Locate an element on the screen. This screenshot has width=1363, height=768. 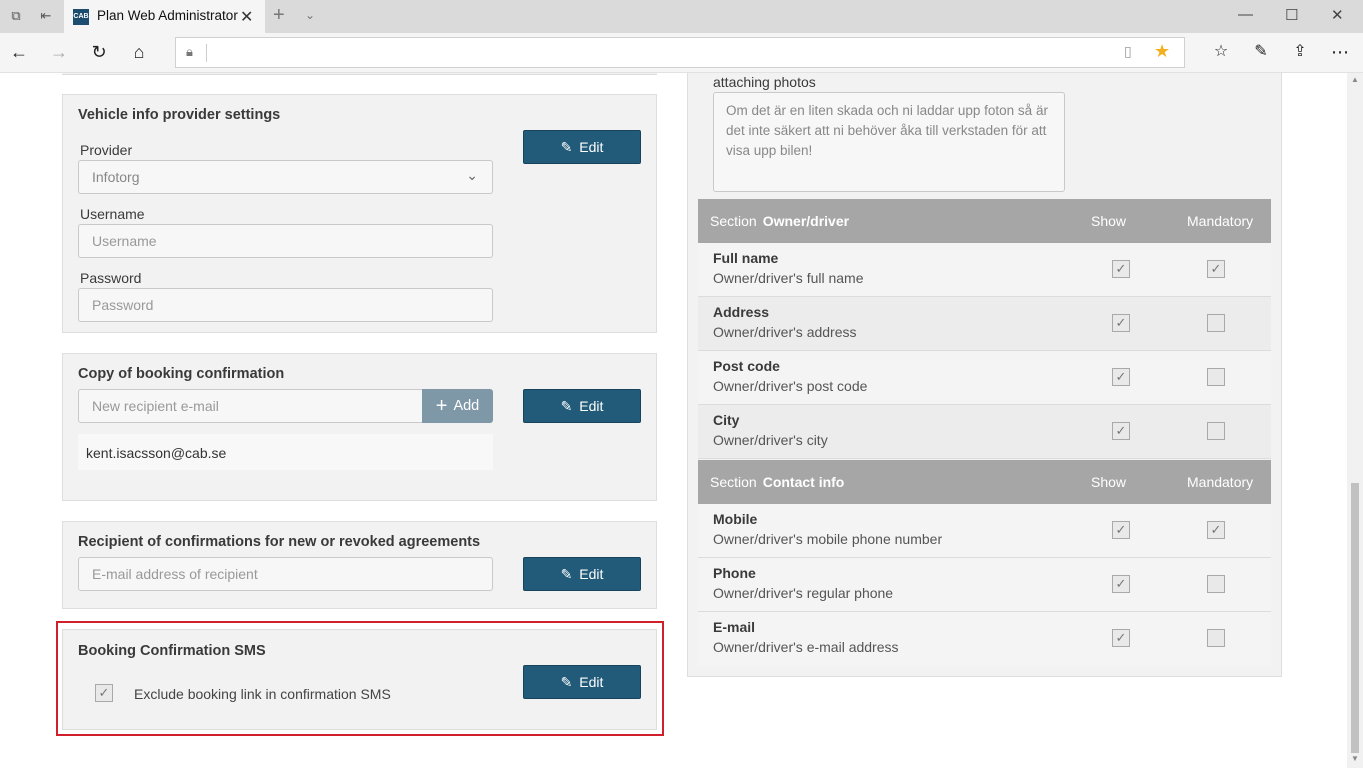
address-bar: 🔒︎ ▯ ★ is located at coordinates (680, 52).